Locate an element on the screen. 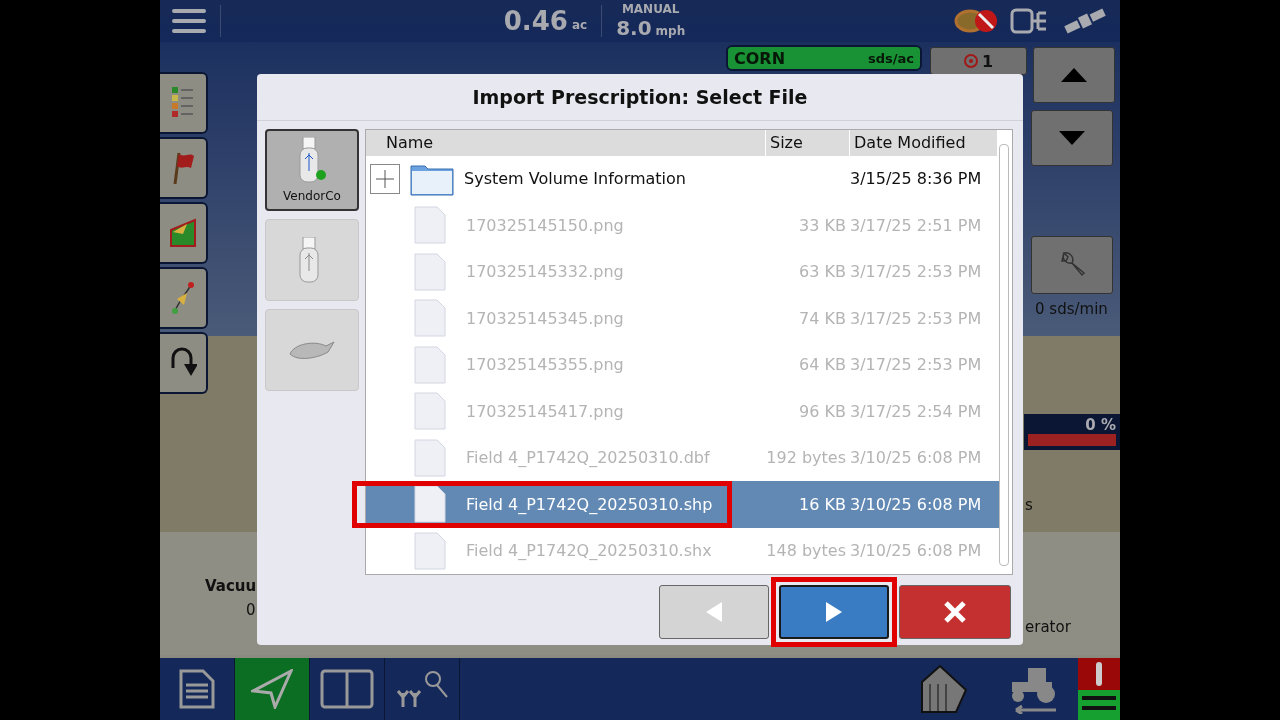 The image size is (1280, 720). down-button is located at coordinates (1072, 138).